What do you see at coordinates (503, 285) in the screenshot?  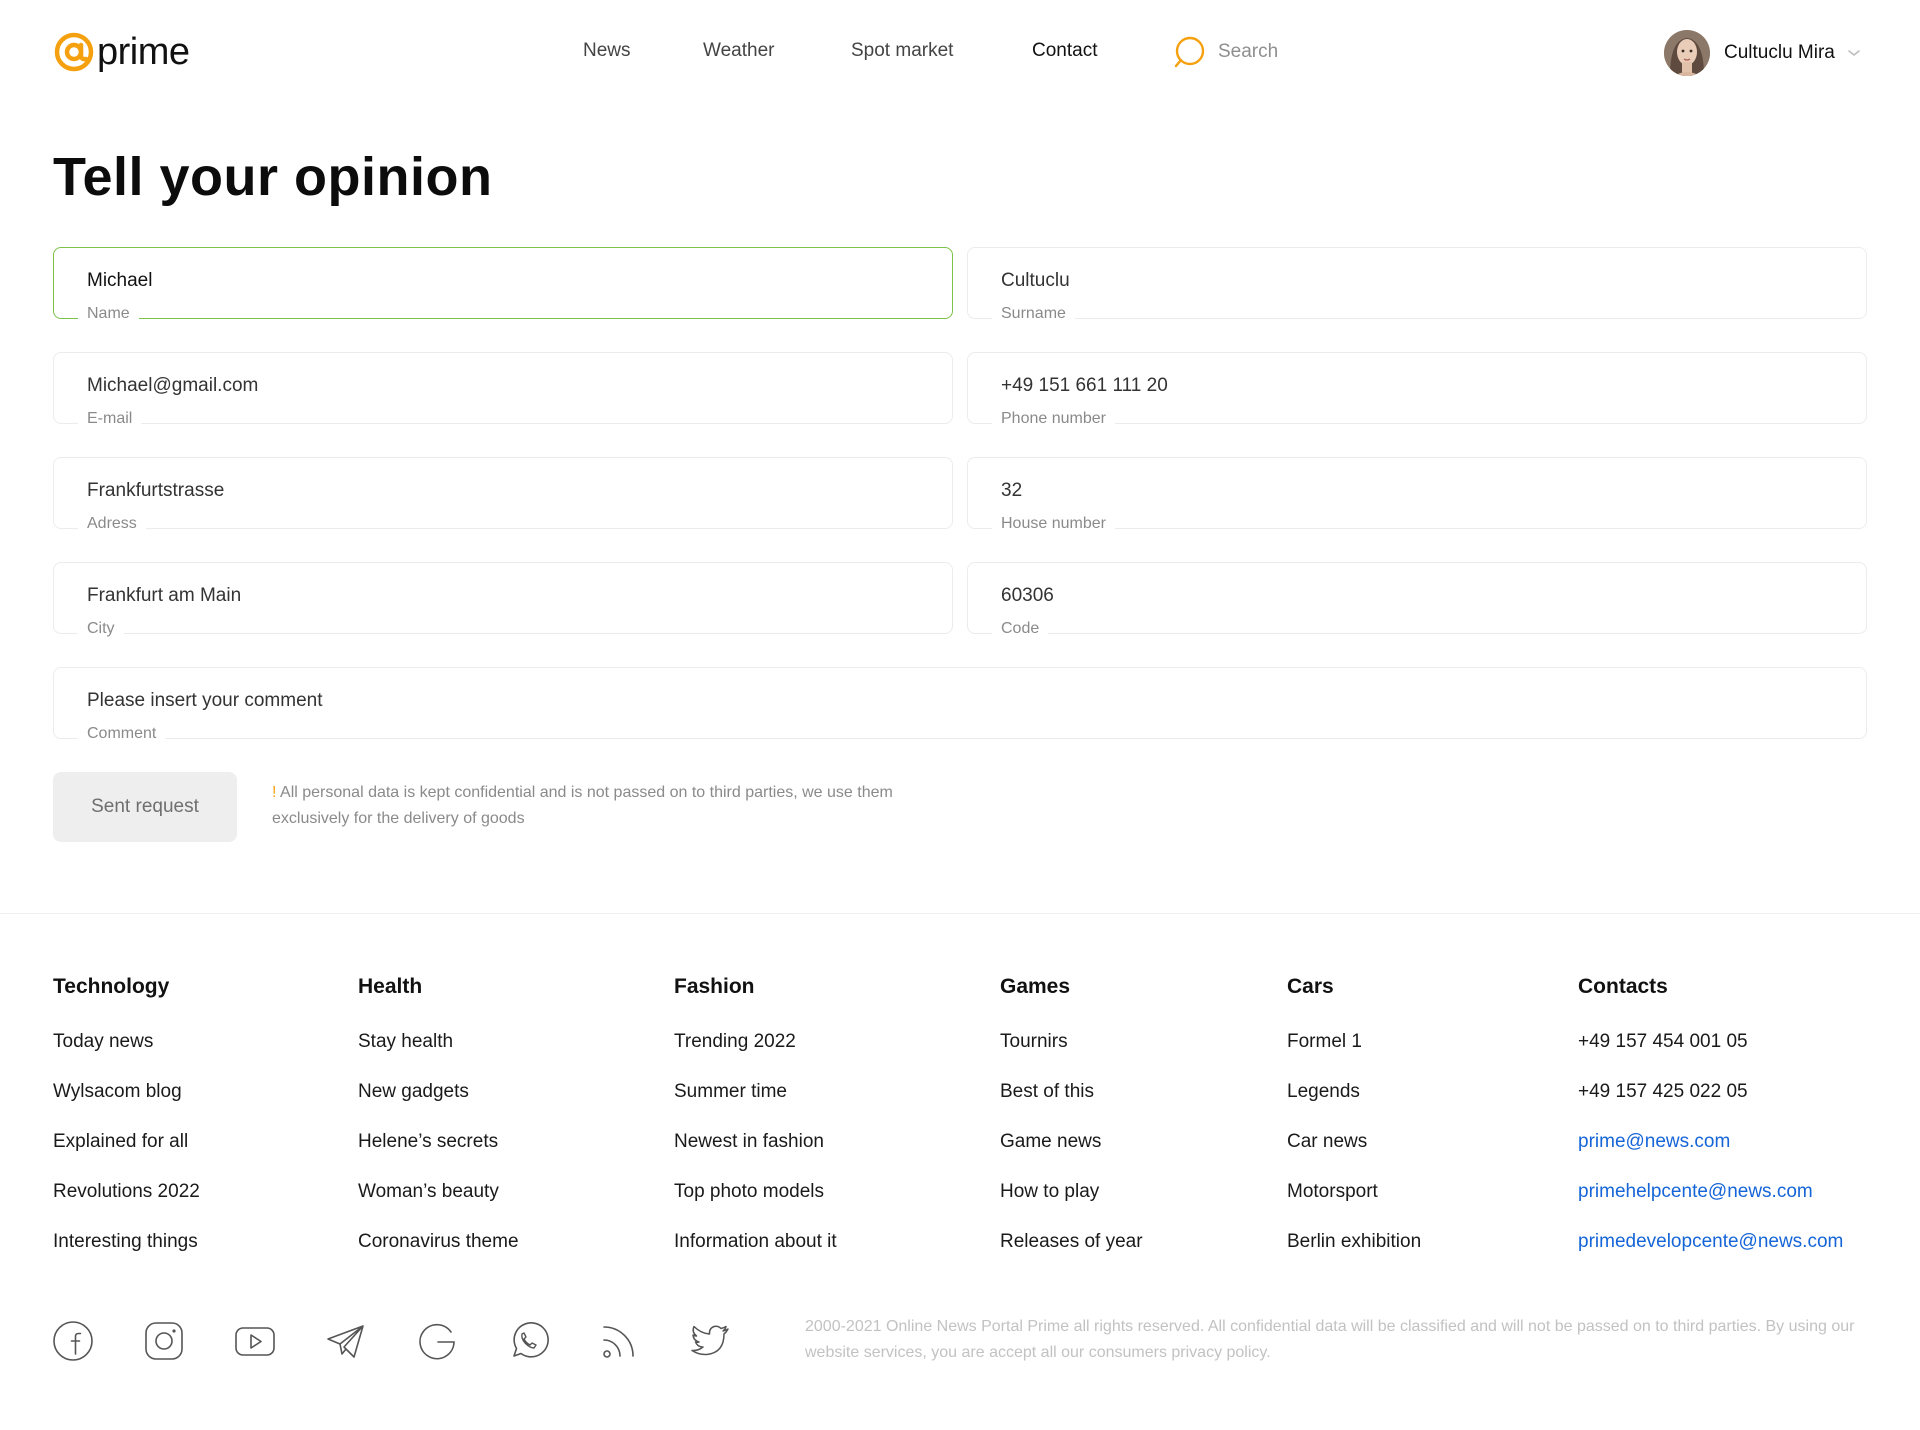 I see `name-field: Michael Name` at bounding box center [503, 285].